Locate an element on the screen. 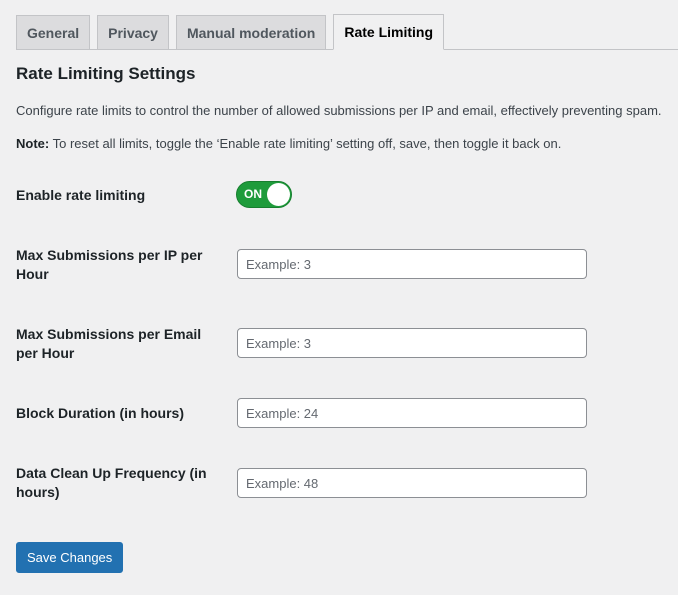 Image resolution: width=678 pixels, height=595 pixels. tab-privacy: Privacy is located at coordinates (133, 32).